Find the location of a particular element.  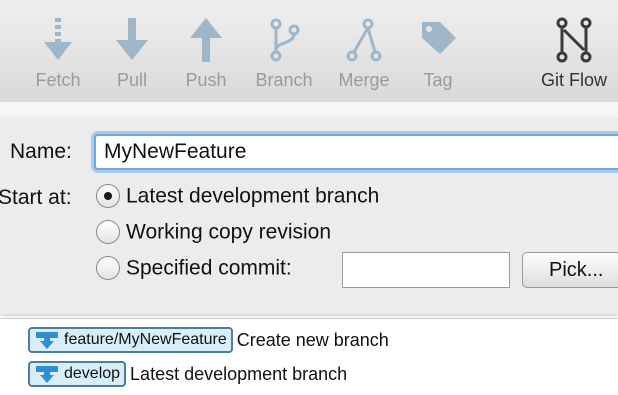

toolbar-pull-label: Pull is located at coordinates (131, 80).